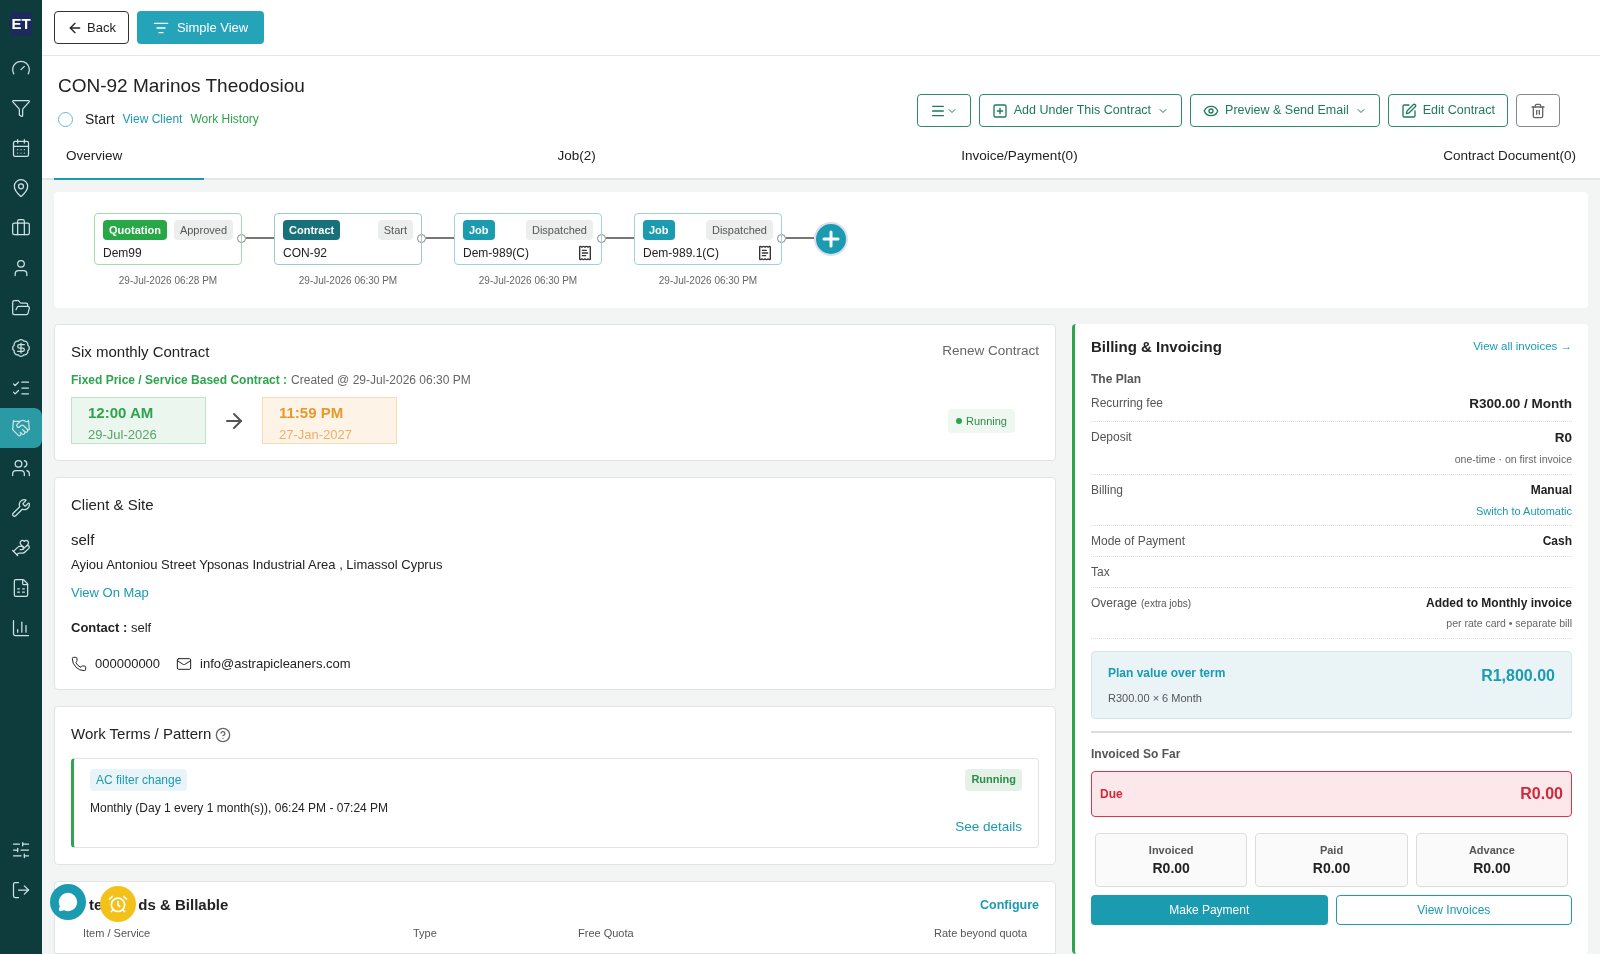  I want to click on add-button, so click(831, 238).